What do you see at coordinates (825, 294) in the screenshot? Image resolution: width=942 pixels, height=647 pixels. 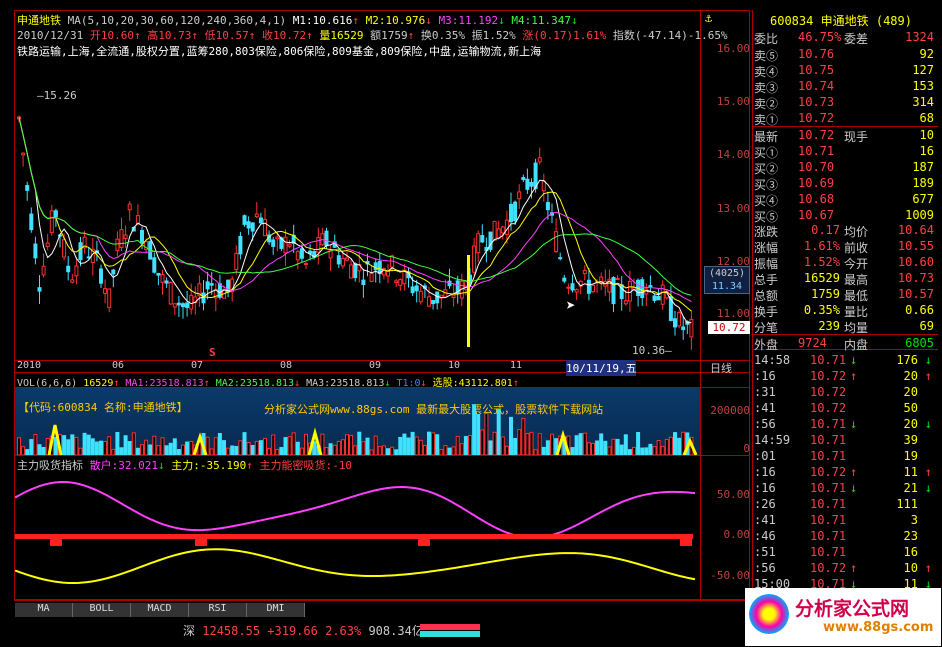 I see `stat-value: 1759` at bounding box center [825, 294].